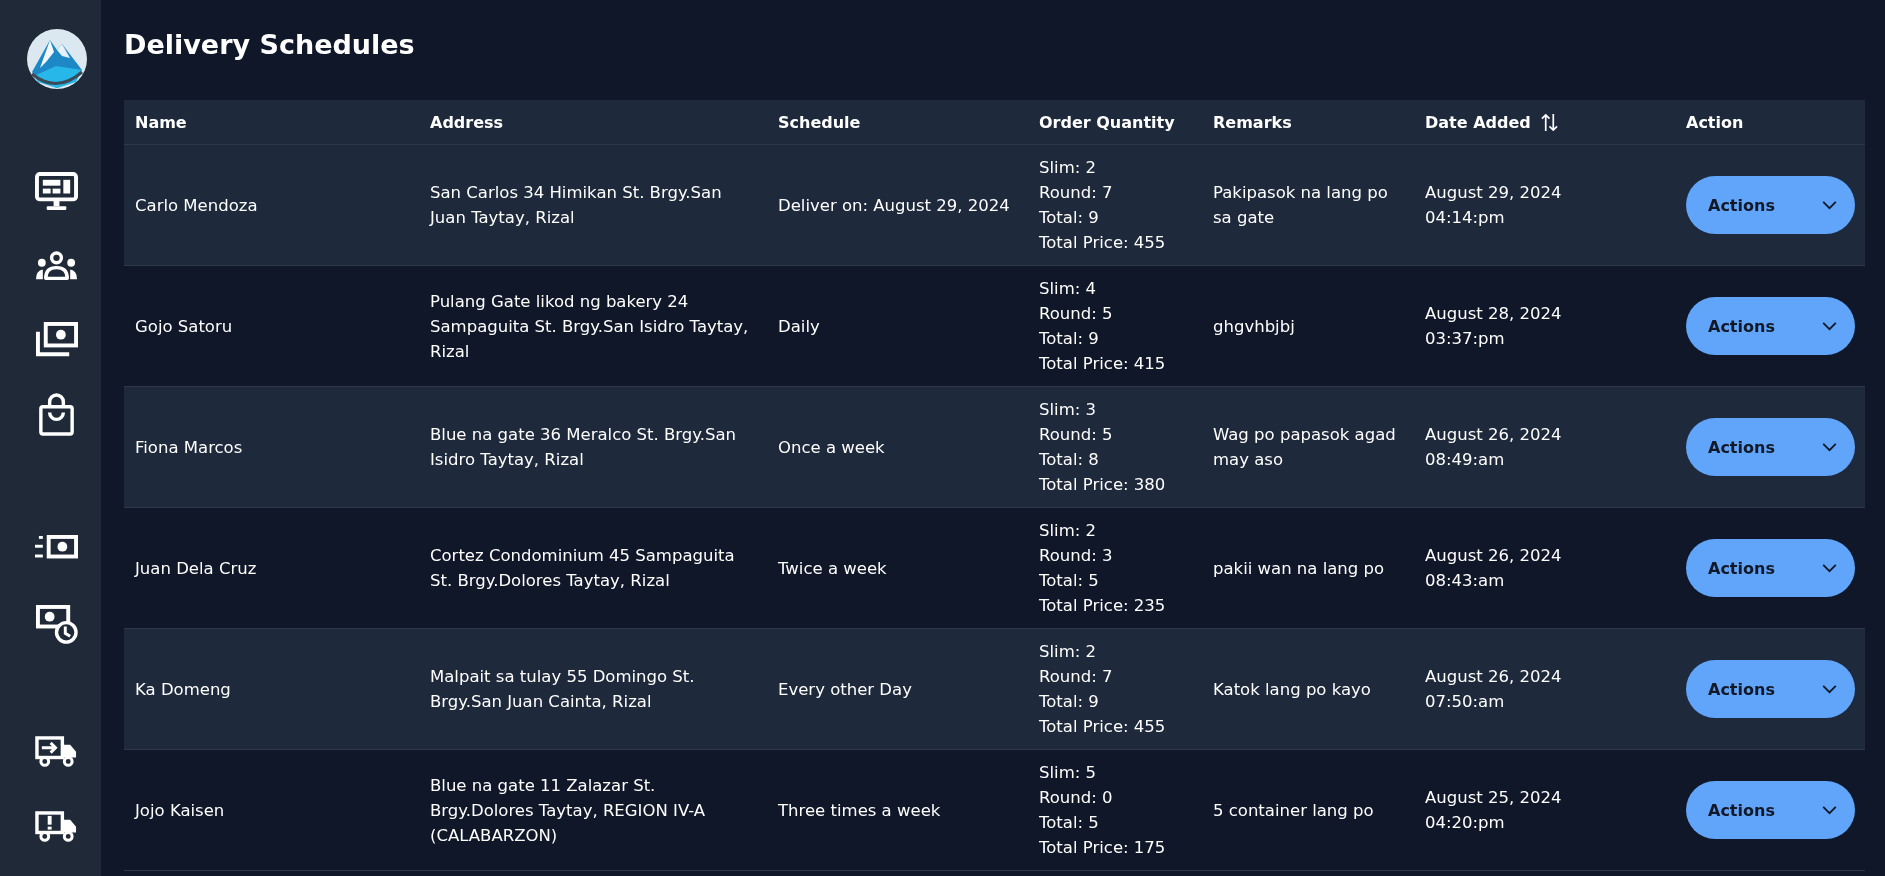  I want to click on quantity-line: Round: 0, so click(1076, 798).